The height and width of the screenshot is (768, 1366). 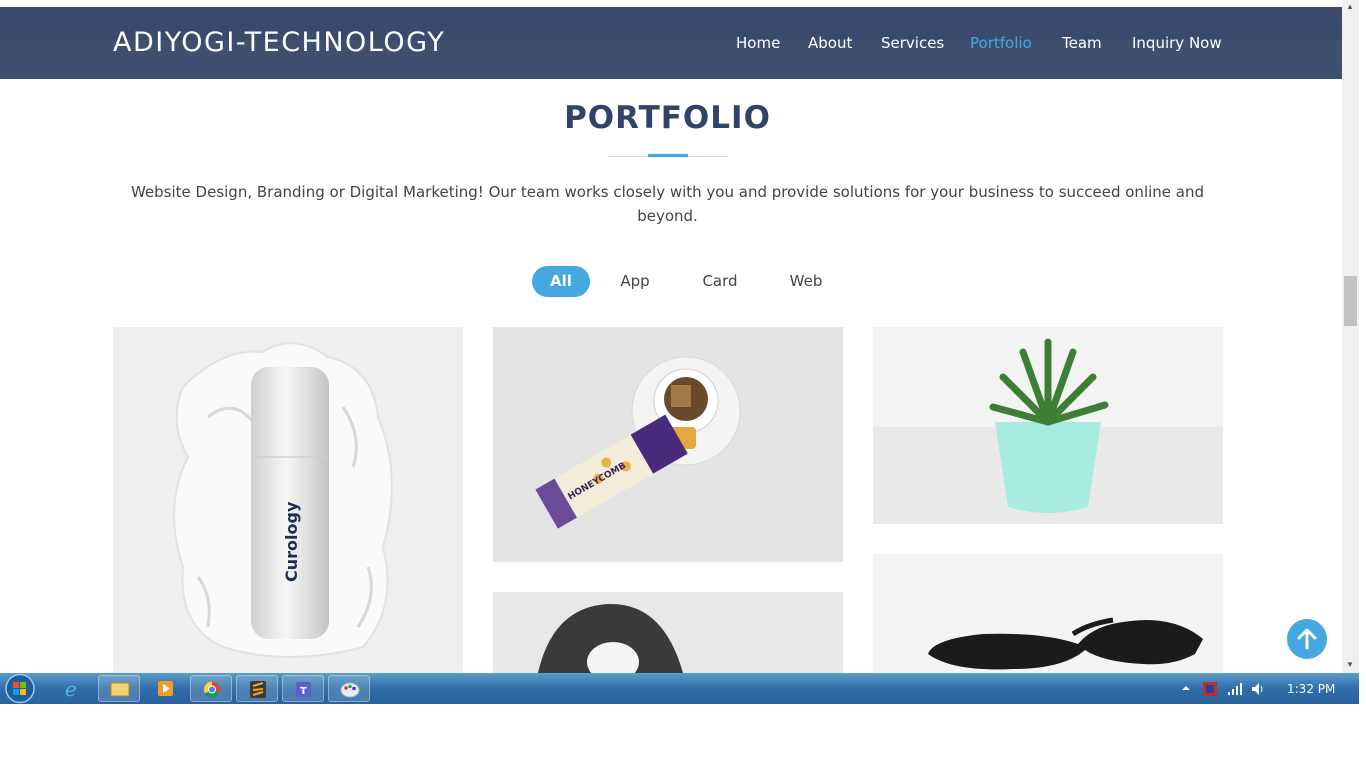 What do you see at coordinates (1350, 664) in the screenshot?
I see `scroll-down-arrow-icon: ▼` at bounding box center [1350, 664].